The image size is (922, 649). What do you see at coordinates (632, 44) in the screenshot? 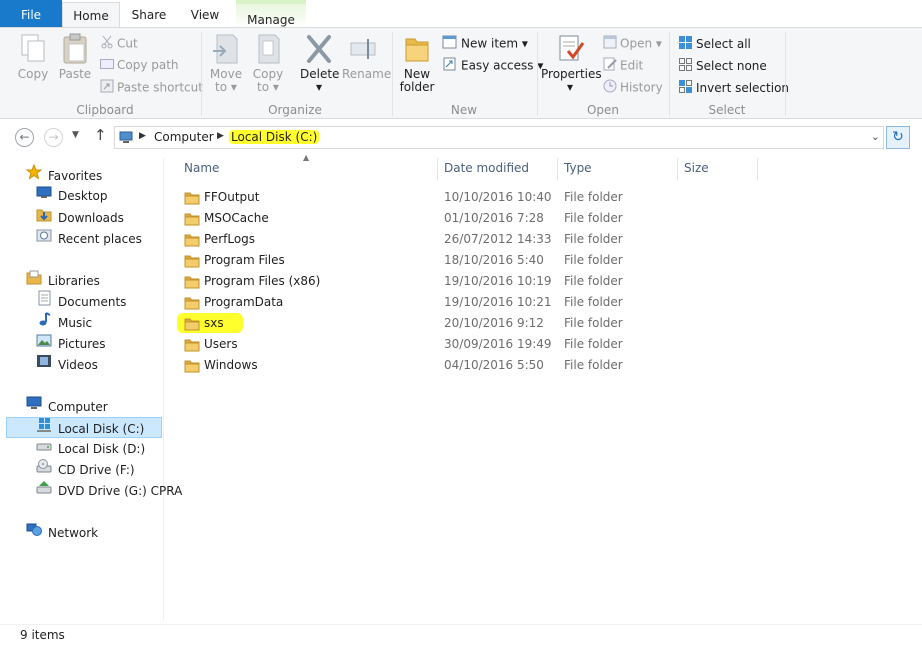
I see `open-button: Open ▾` at bounding box center [632, 44].